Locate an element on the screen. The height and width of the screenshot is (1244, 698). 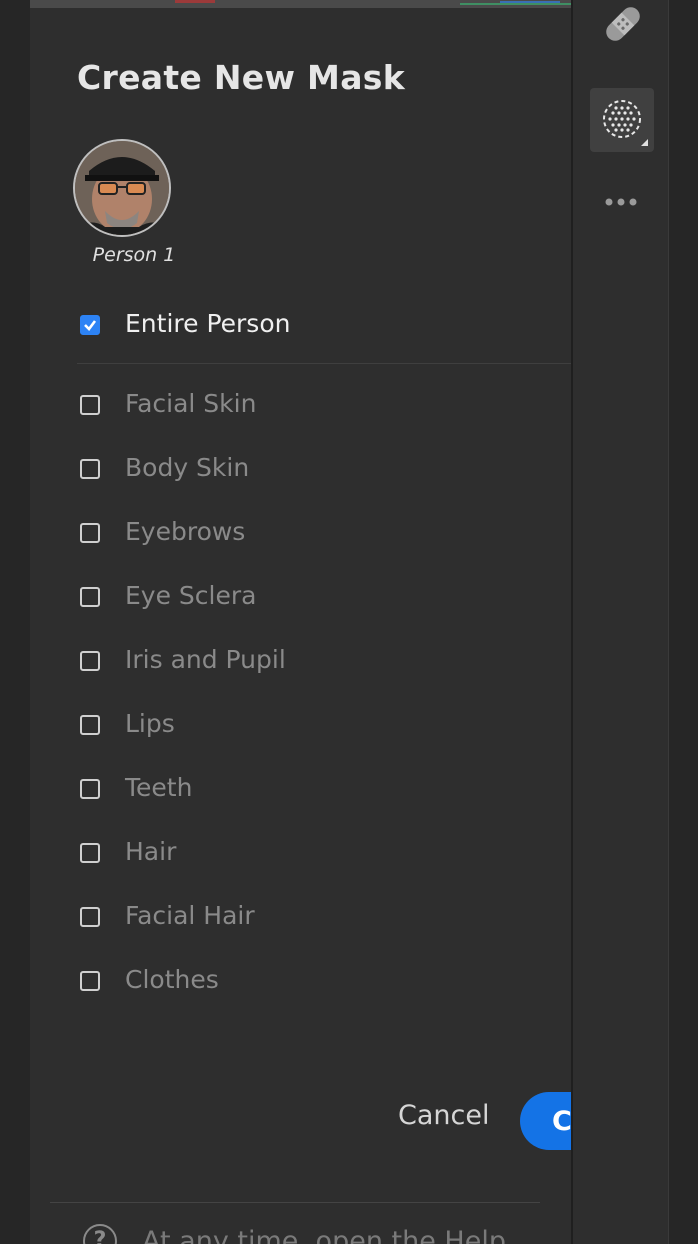
lips-label: Lips is located at coordinates (150, 723).